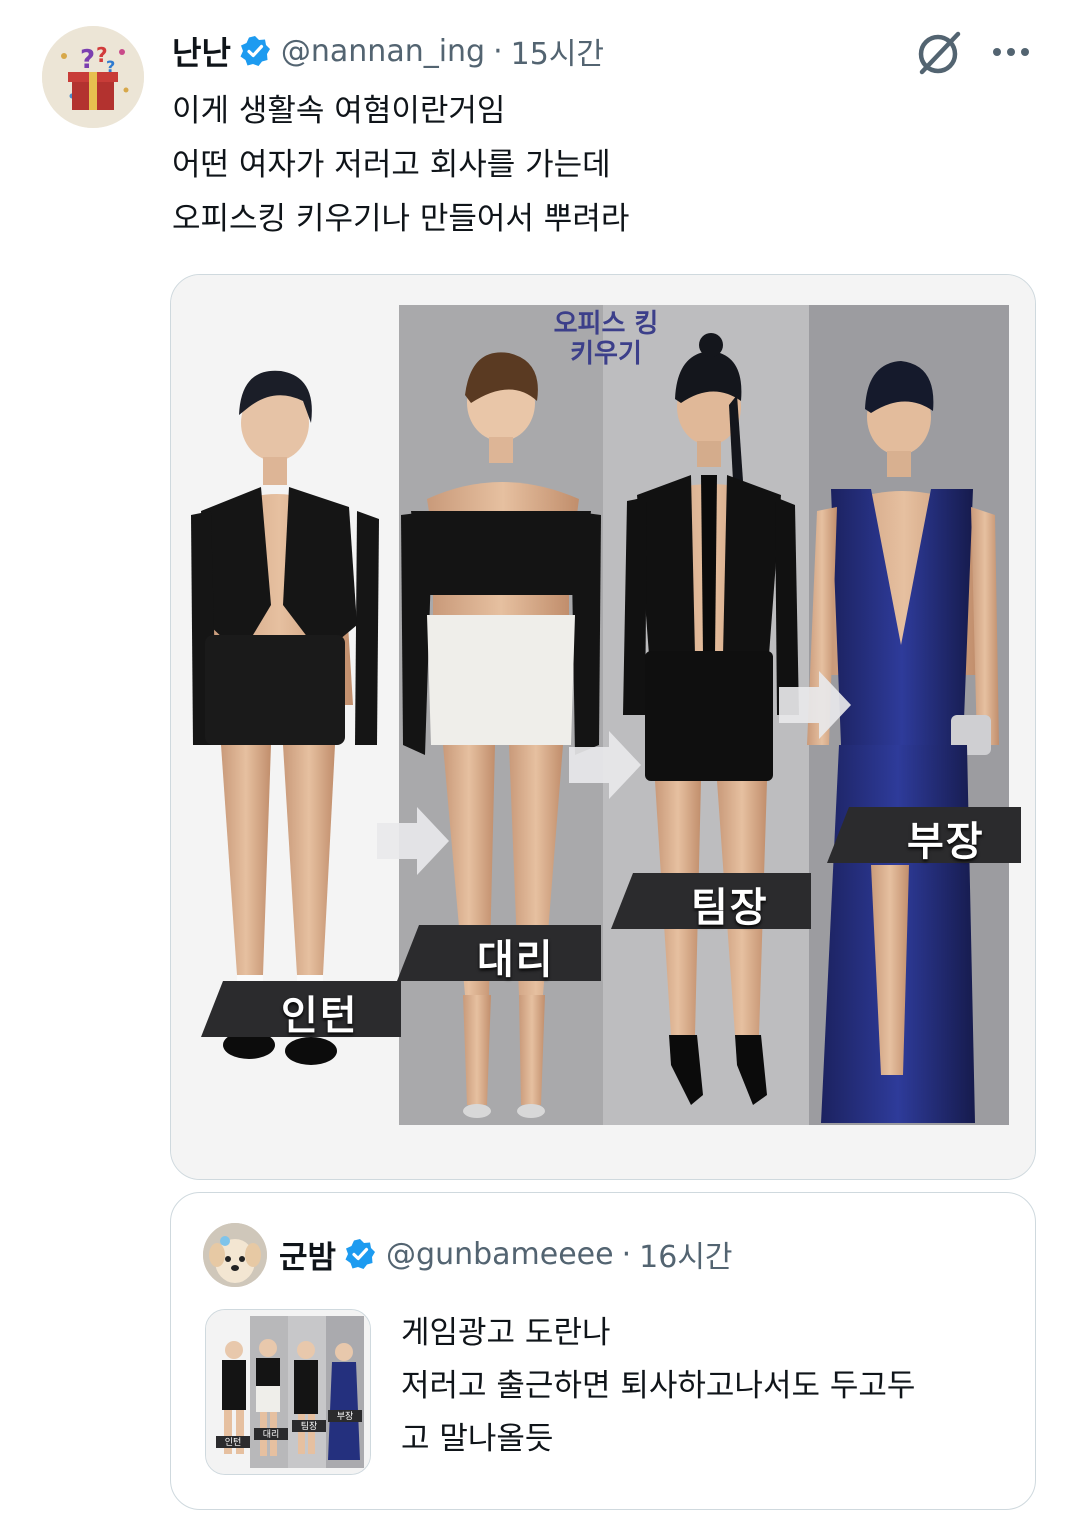 This screenshot has width=1079, height=1527. Describe the element at coordinates (946, 842) in the screenshot. I see `rank-label-department-head: 부장` at that location.